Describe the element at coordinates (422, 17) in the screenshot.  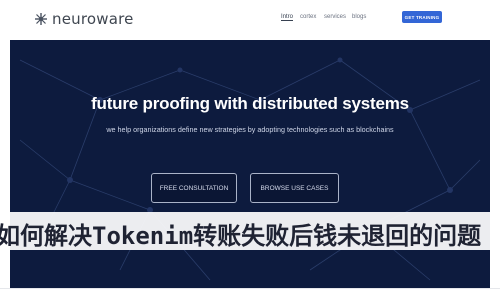
I see `get-training-button: GET TRAINING` at that location.